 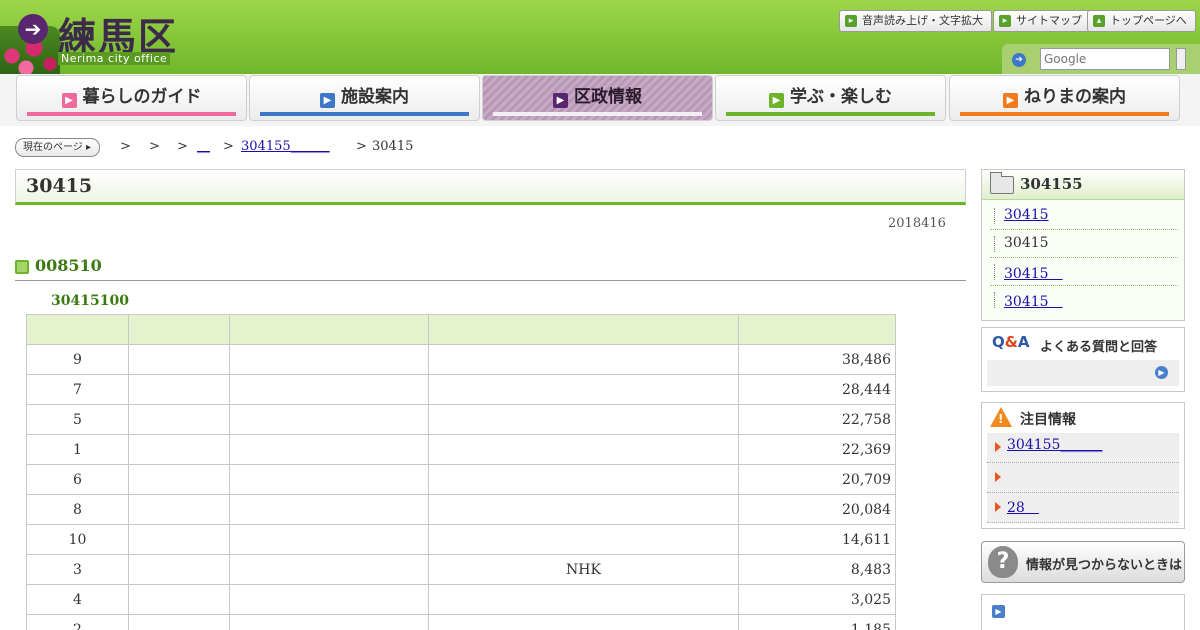 What do you see at coordinates (1054, 445) in the screenshot?
I see `notice-link: 304155______` at bounding box center [1054, 445].